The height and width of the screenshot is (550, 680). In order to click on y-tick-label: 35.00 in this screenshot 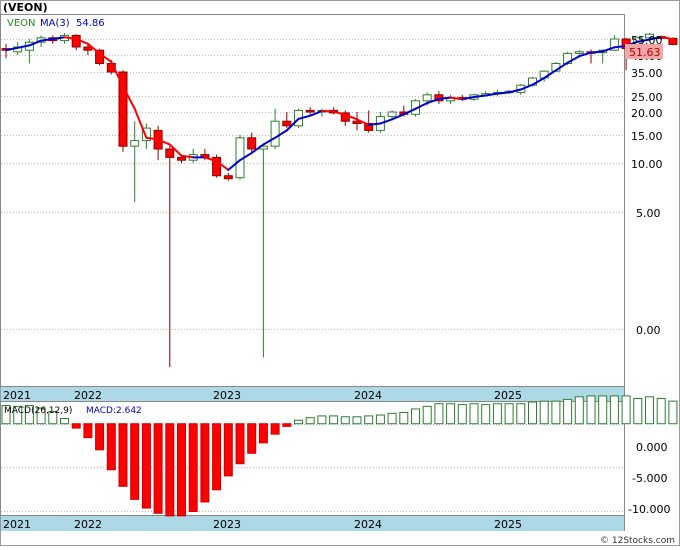, I will do `click(647, 73)`.